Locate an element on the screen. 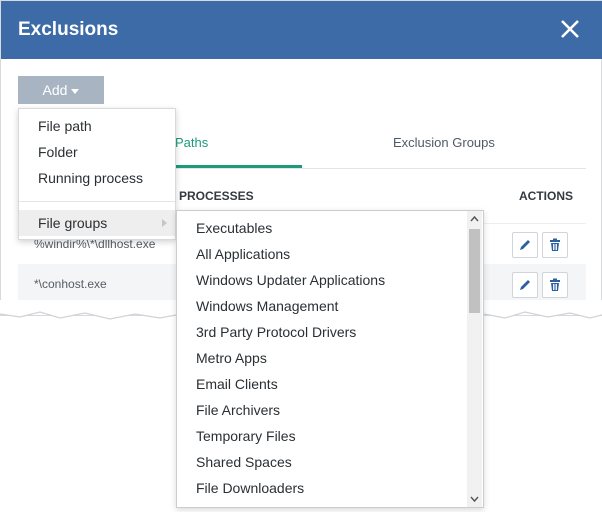  add-button: Add is located at coordinates (61, 90).